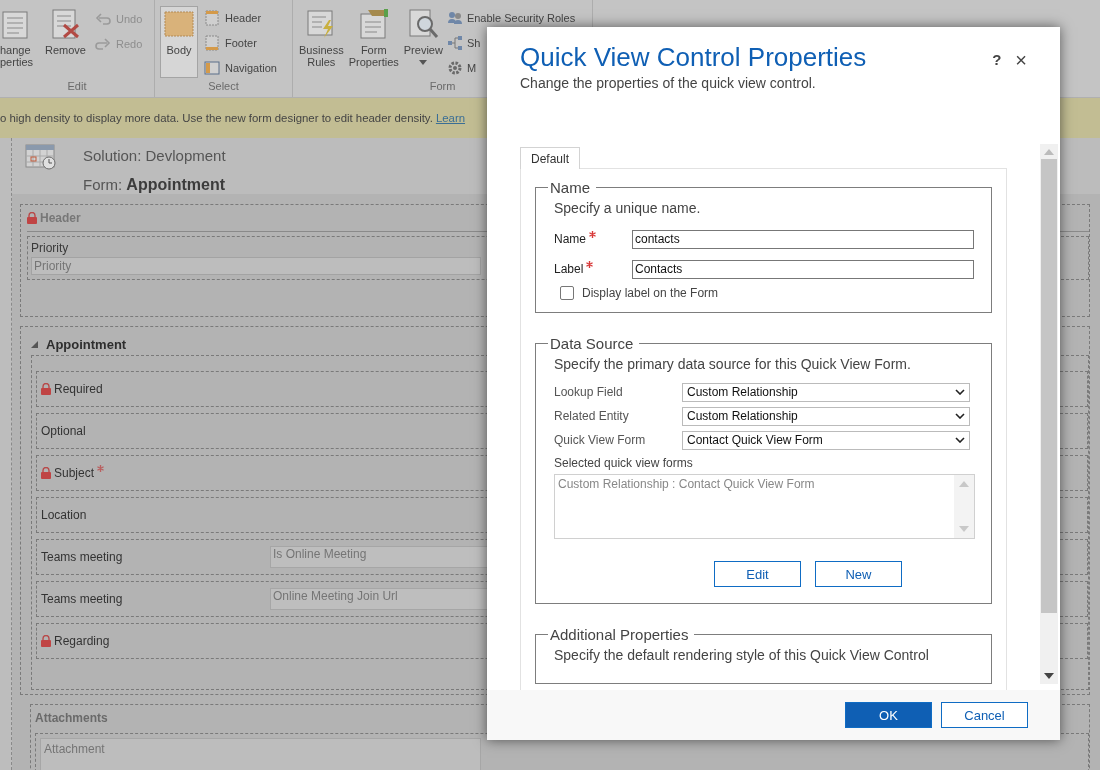 The width and height of the screenshot is (1100, 770). What do you see at coordinates (74, 473) in the screenshot?
I see `field-label: Subject` at bounding box center [74, 473].